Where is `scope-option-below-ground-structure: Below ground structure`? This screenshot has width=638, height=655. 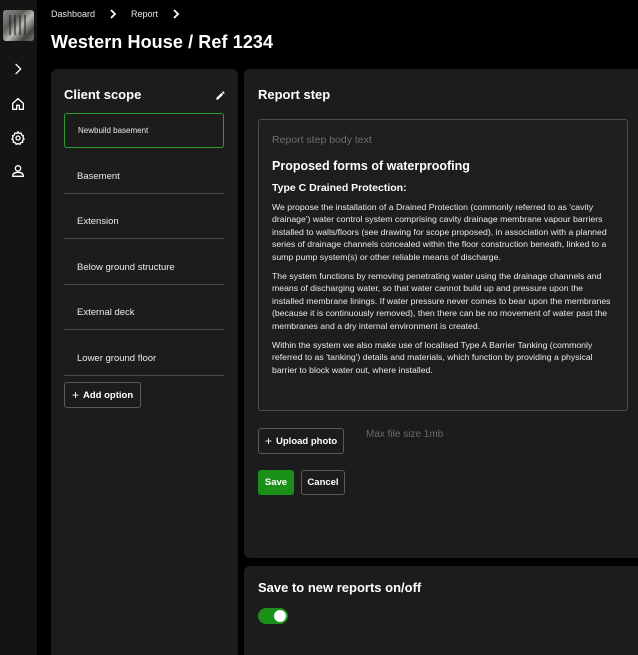 scope-option-below-ground-structure: Below ground structure is located at coordinates (144, 267).